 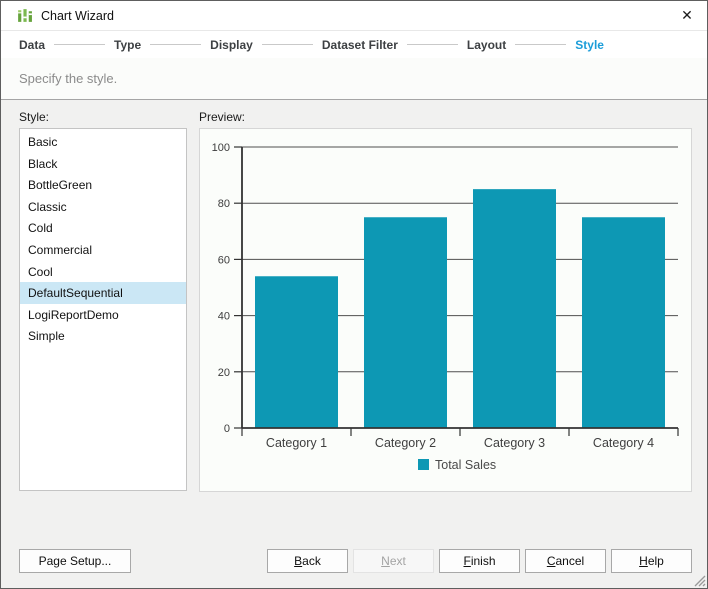 What do you see at coordinates (103, 250) in the screenshot?
I see `style-option-commercial: Commercial` at bounding box center [103, 250].